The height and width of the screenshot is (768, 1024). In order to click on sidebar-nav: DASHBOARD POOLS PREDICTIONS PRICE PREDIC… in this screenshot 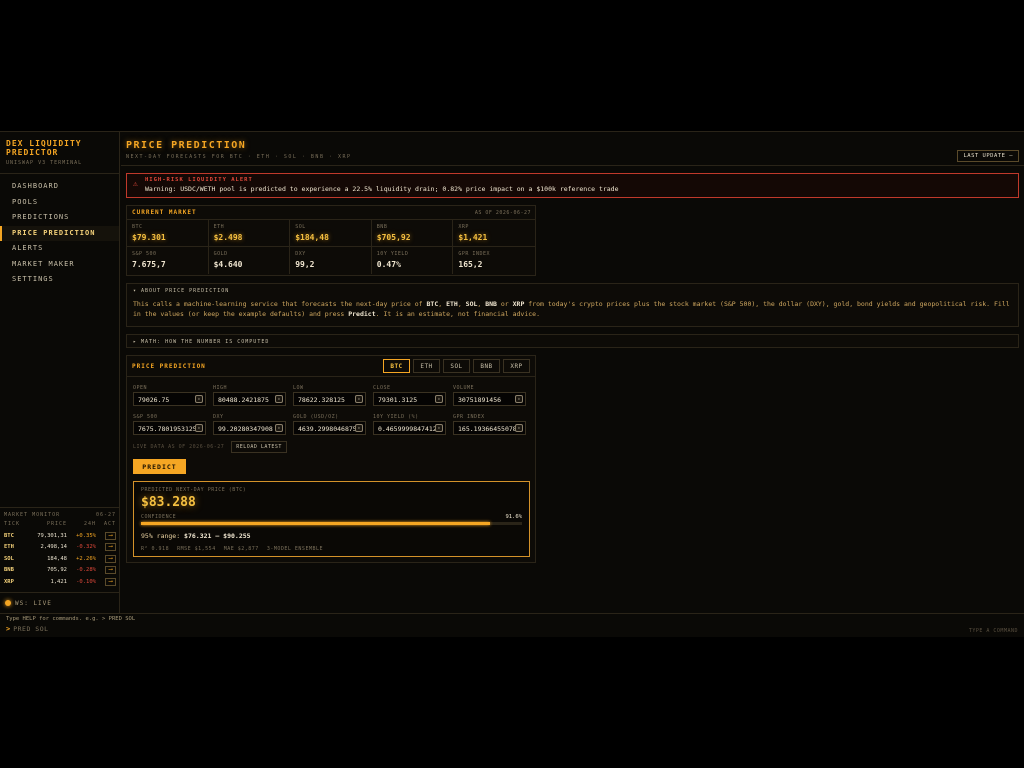, I will do `click(59, 233)`.